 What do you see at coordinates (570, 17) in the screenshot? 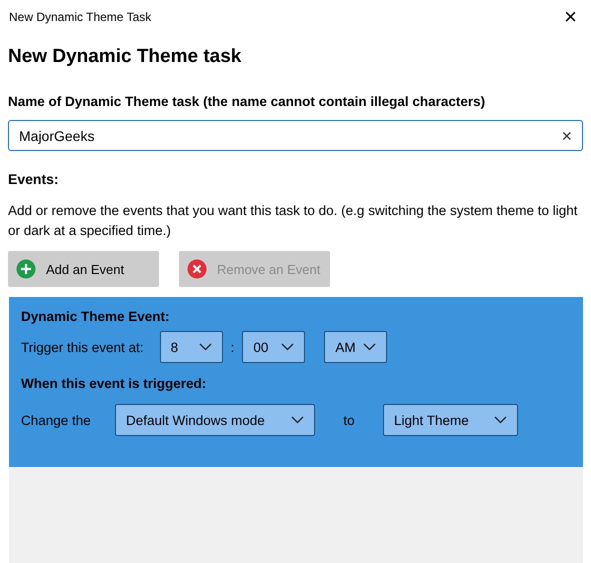
I see `close-button: ×` at bounding box center [570, 17].